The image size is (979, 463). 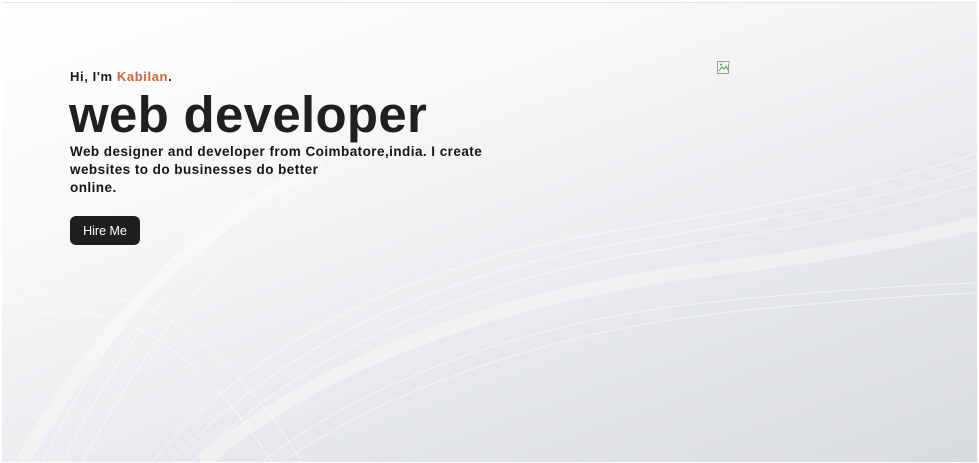 What do you see at coordinates (170, 76) in the screenshot?
I see `greeting-suffix: .` at bounding box center [170, 76].